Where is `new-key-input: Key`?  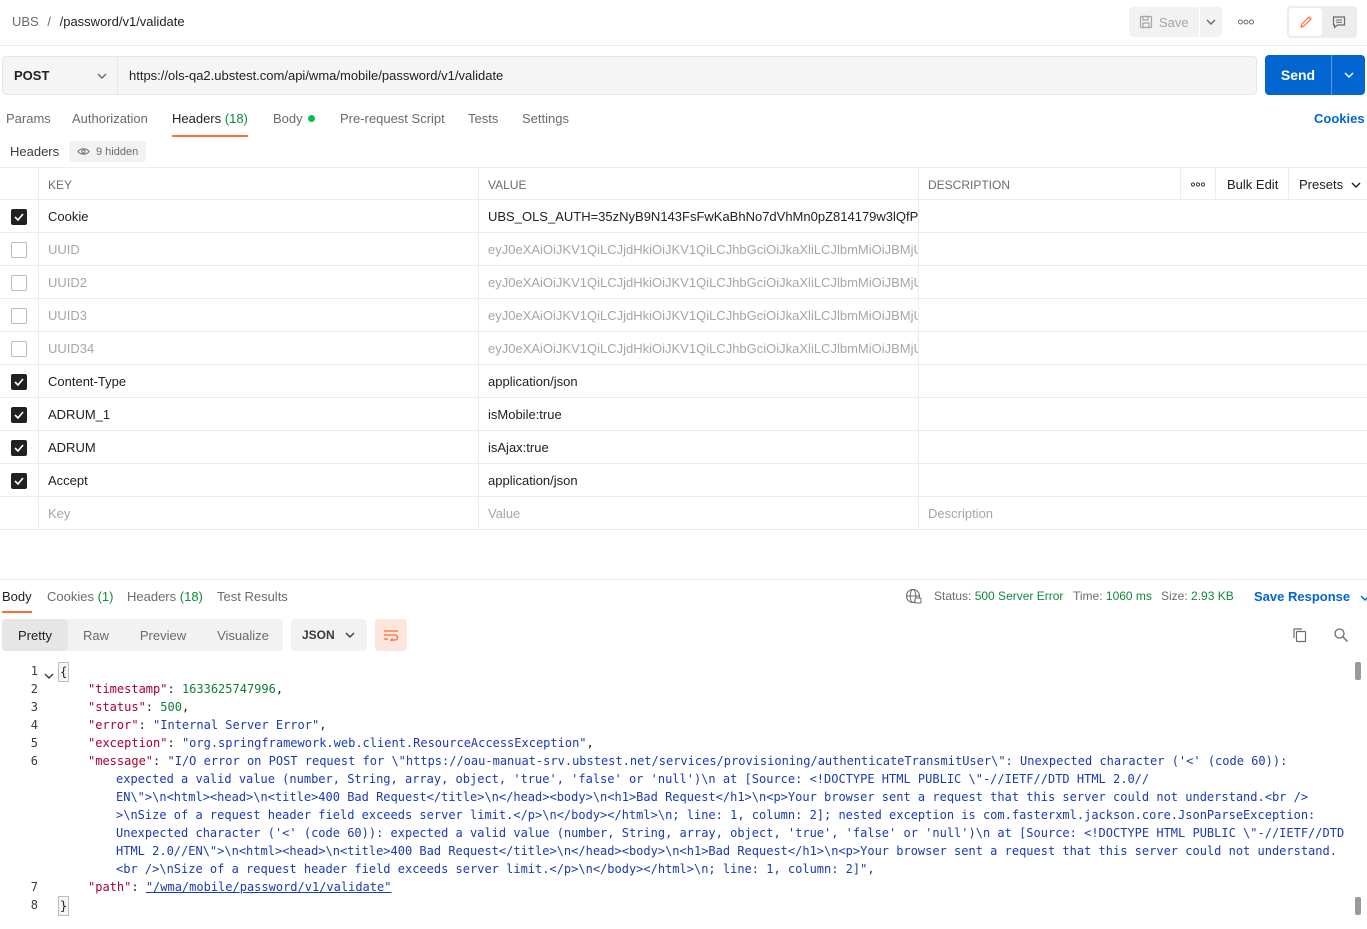 new-key-input: Key is located at coordinates (259, 513).